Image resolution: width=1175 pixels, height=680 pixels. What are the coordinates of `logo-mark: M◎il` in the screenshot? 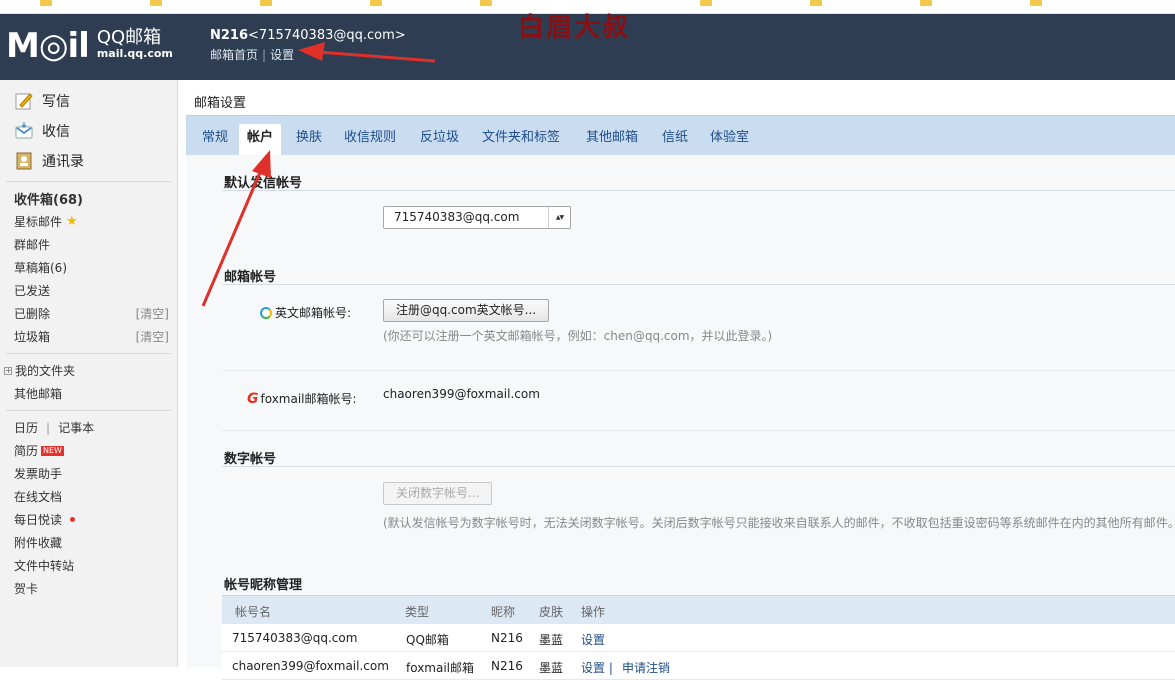 It's located at (48, 46).